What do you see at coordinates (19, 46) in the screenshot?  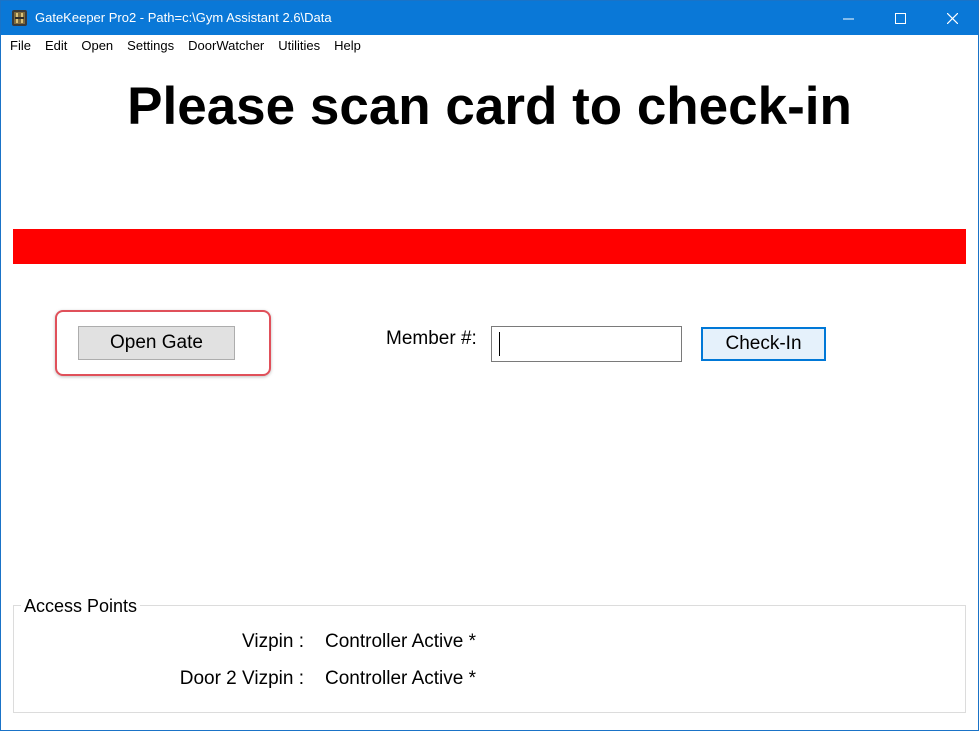 I see `menu-file: File` at bounding box center [19, 46].